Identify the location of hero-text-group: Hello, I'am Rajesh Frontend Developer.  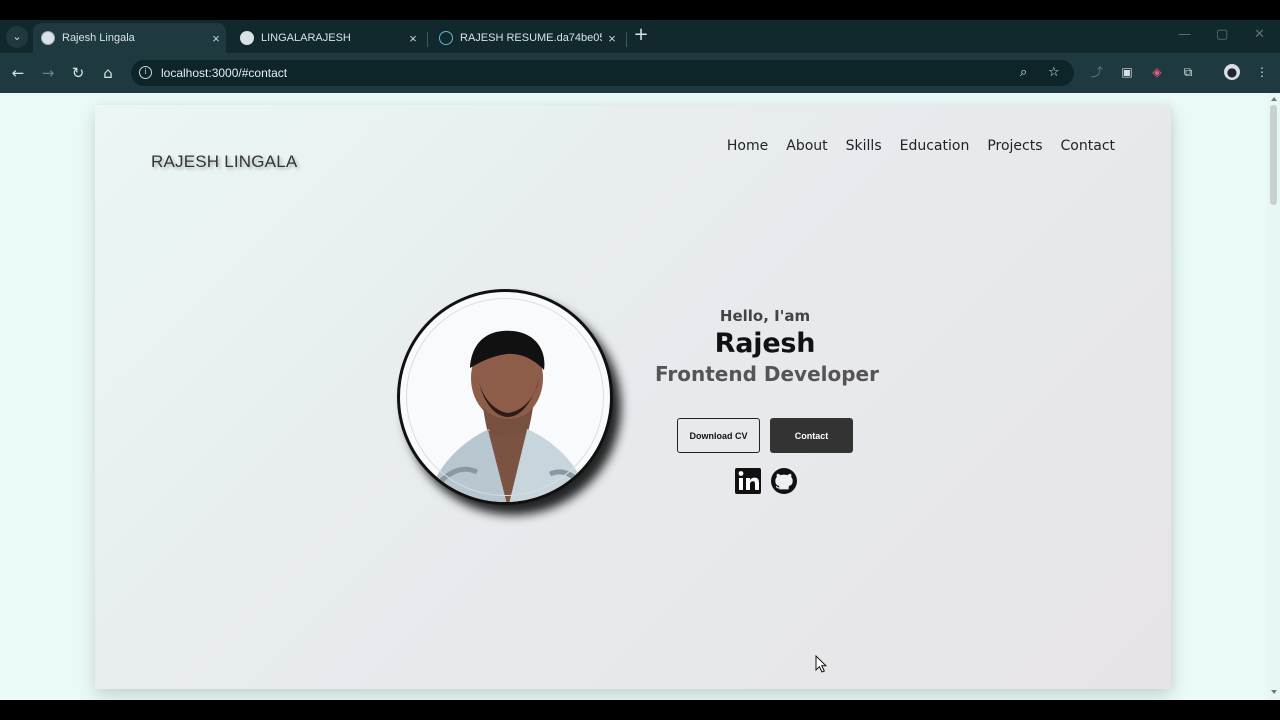
(767, 342).